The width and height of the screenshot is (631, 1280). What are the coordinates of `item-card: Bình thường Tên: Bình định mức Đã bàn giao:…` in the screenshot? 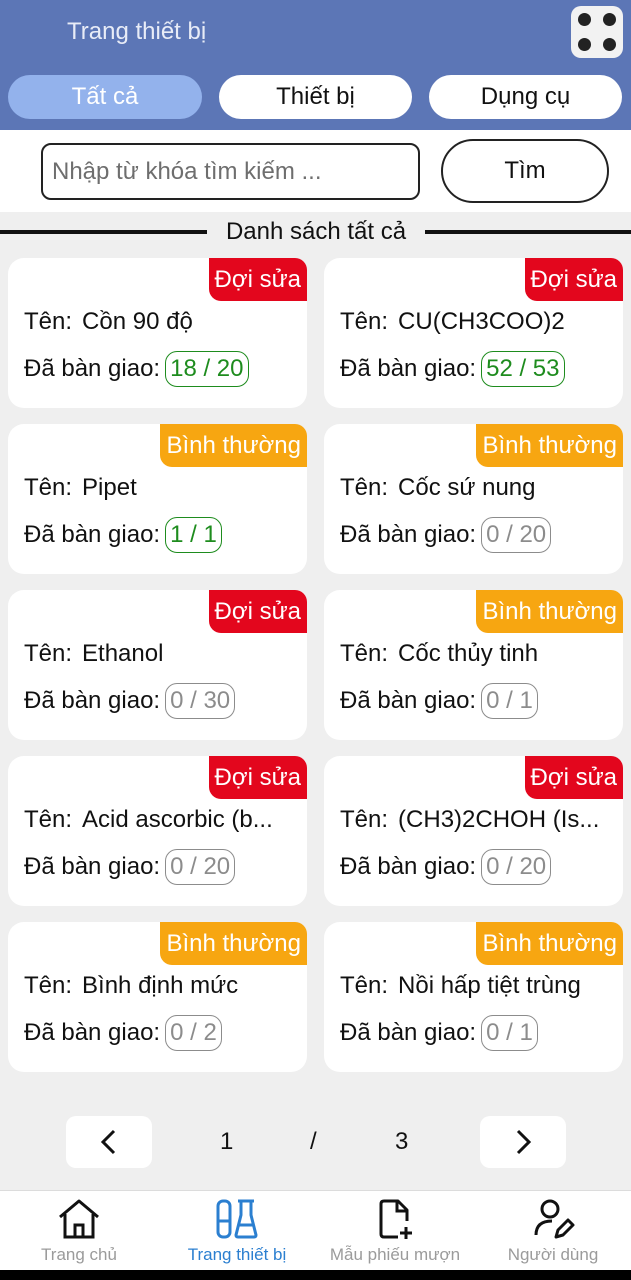 It's located at (157, 997).